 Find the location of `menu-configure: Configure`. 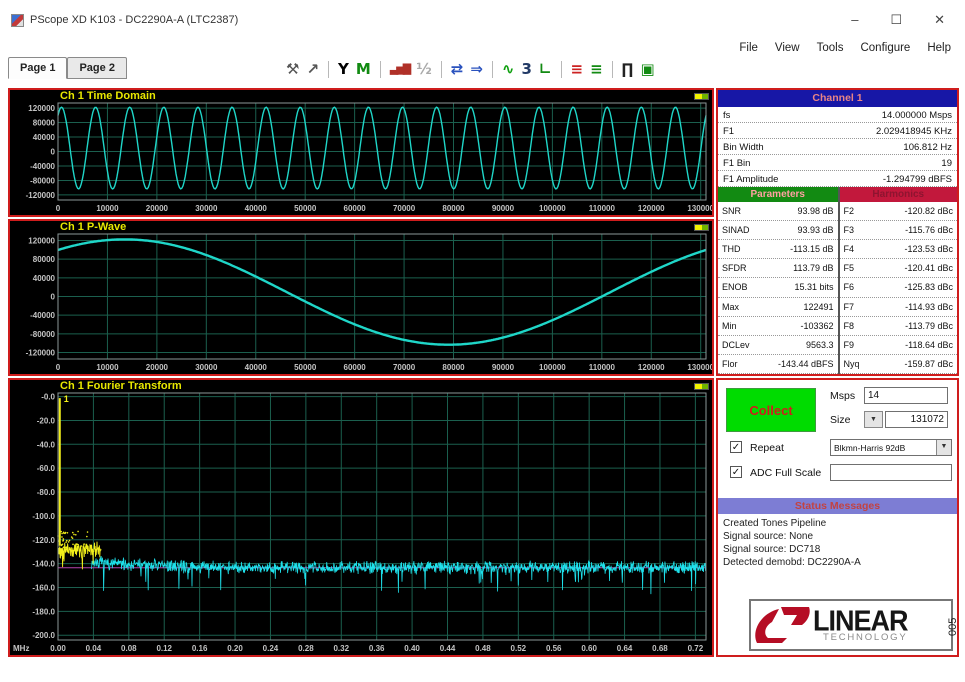

menu-configure: Configure is located at coordinates (885, 48).